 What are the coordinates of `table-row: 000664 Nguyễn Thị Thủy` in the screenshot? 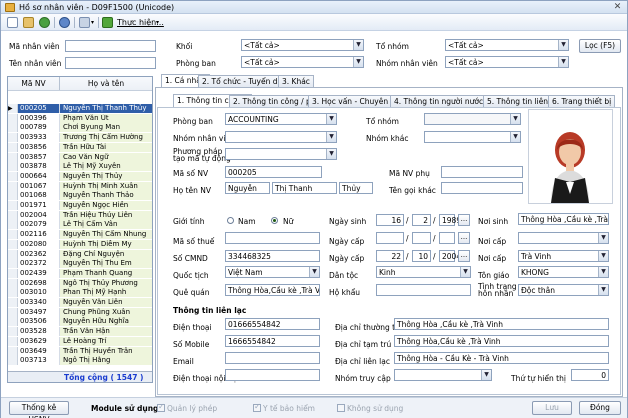 It's located at (80, 176).